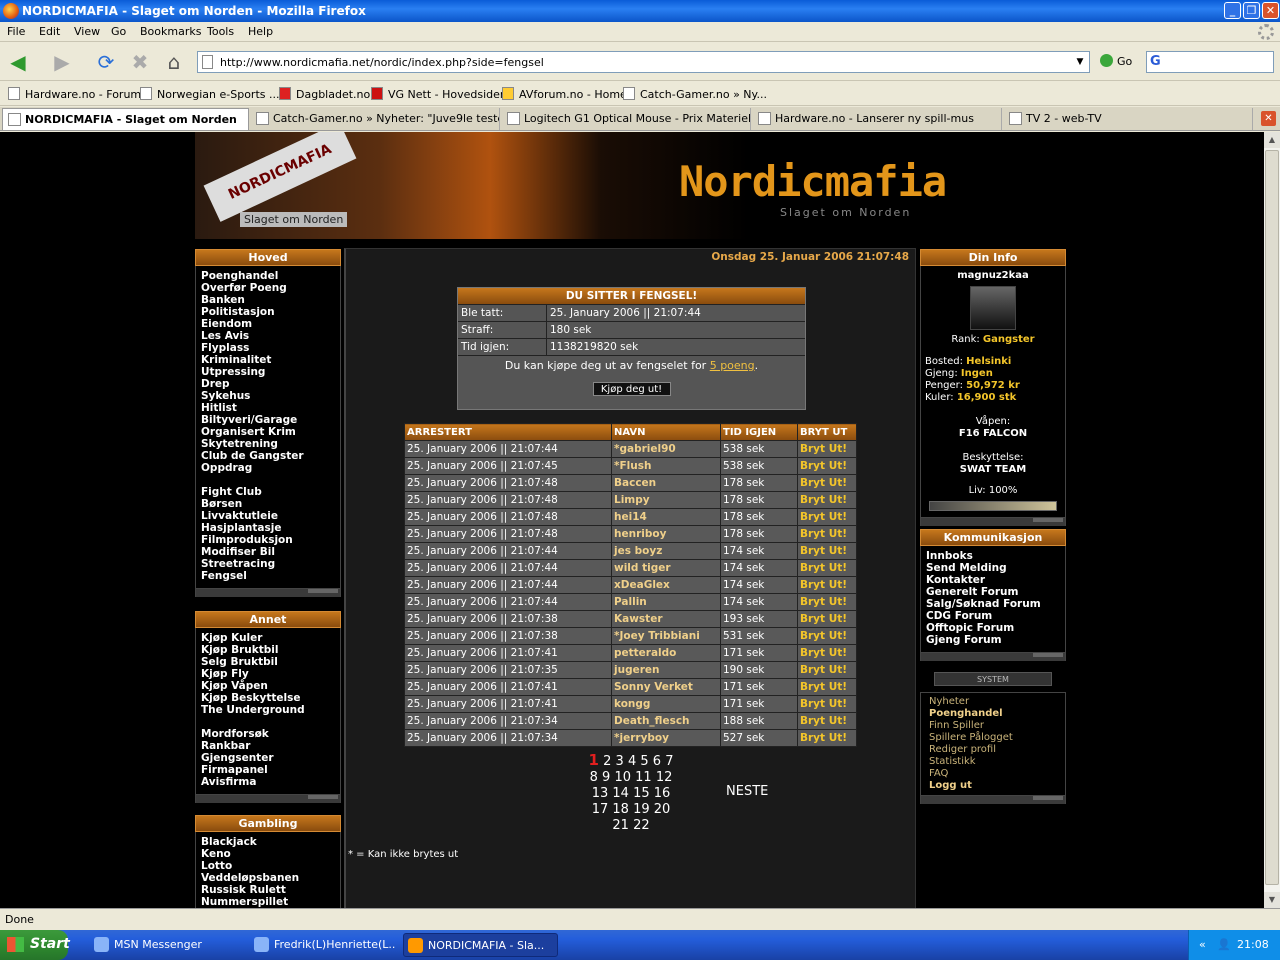 This screenshot has height=960, width=1280. Describe the element at coordinates (993, 276) in the screenshot. I see `username: magnuz2kaa` at that location.